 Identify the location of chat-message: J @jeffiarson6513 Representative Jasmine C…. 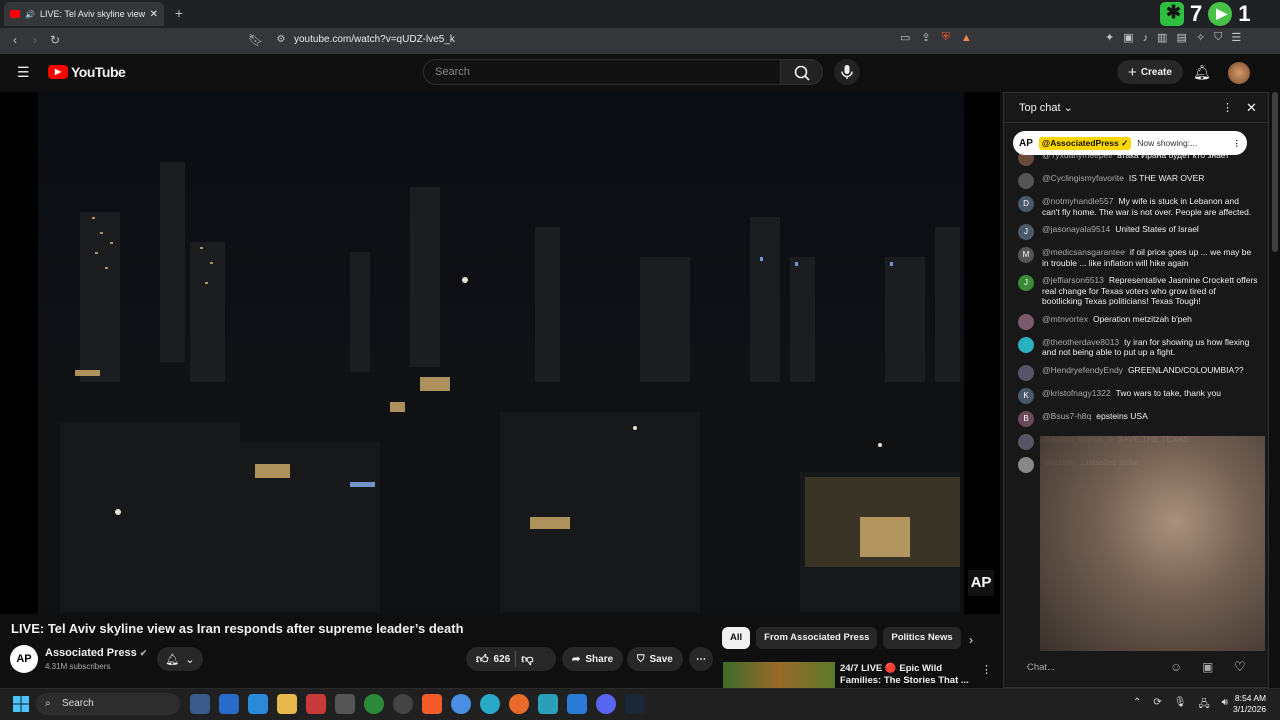
(1138, 291).